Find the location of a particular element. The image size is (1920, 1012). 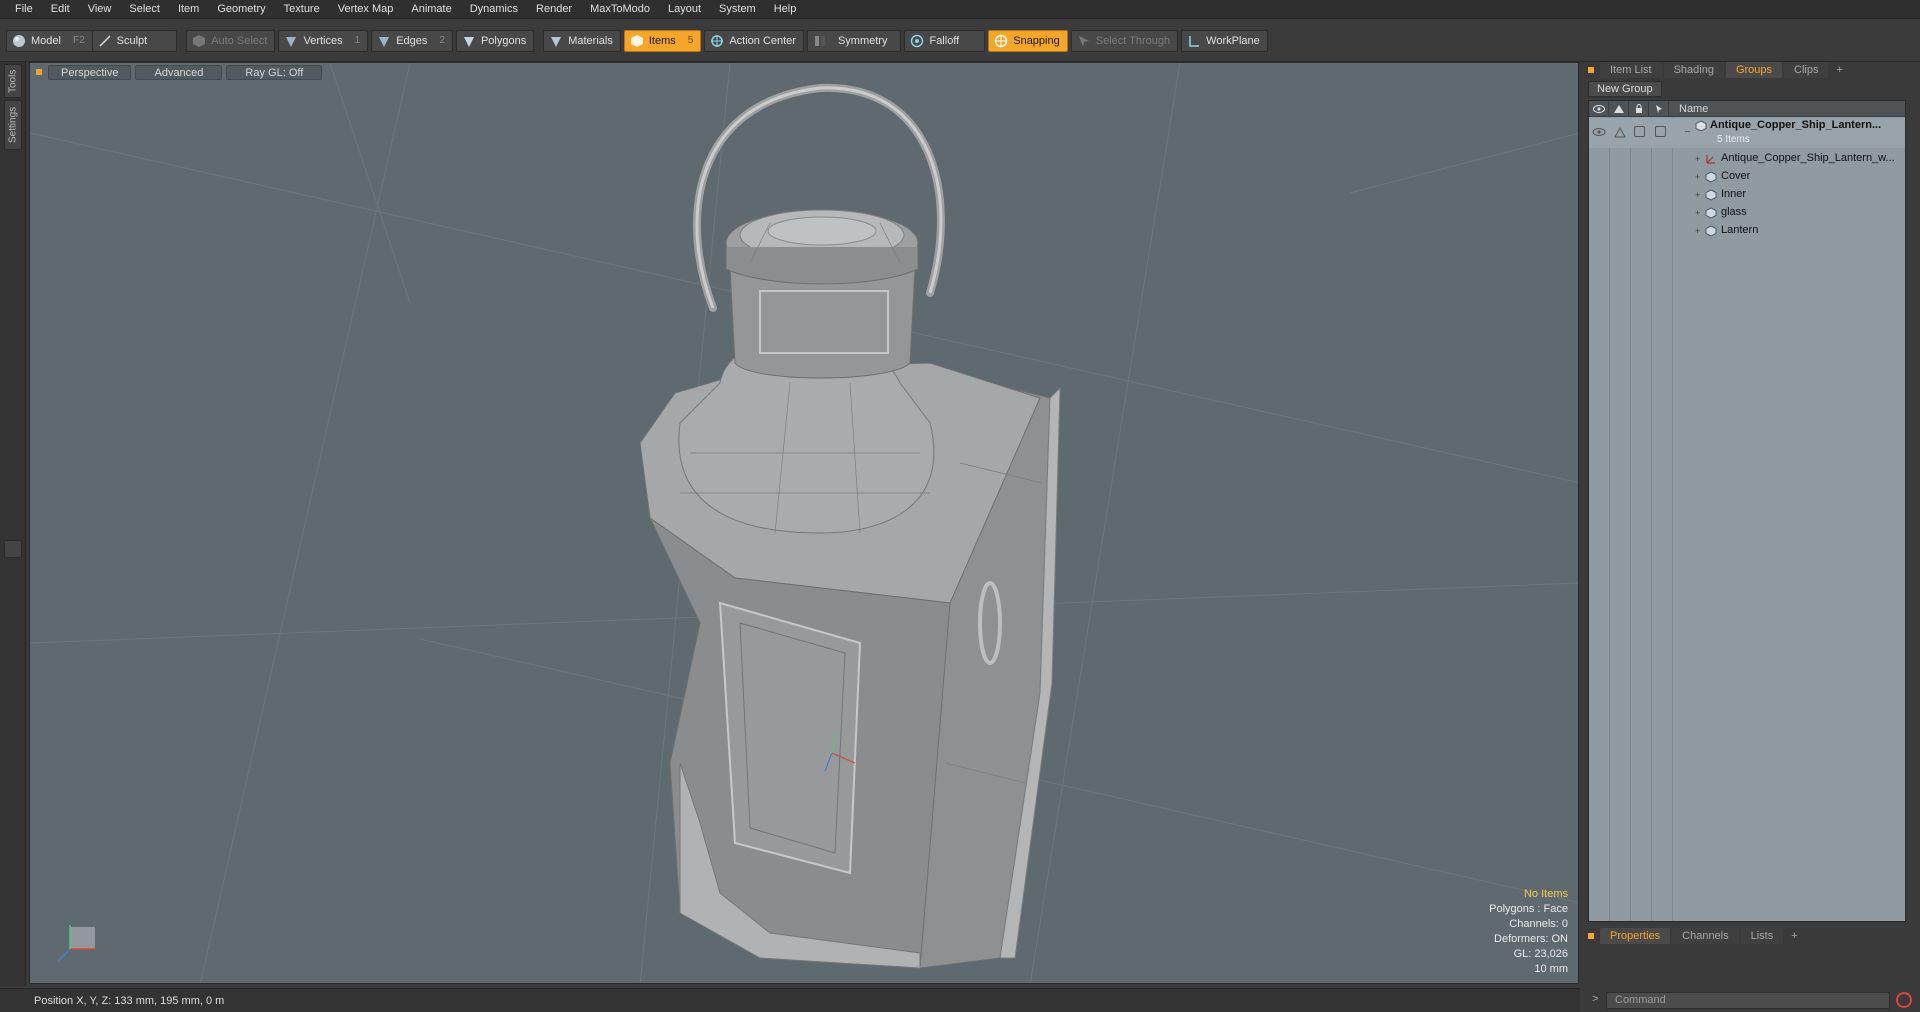

edges-shortcut: 2 is located at coordinates (442, 40).